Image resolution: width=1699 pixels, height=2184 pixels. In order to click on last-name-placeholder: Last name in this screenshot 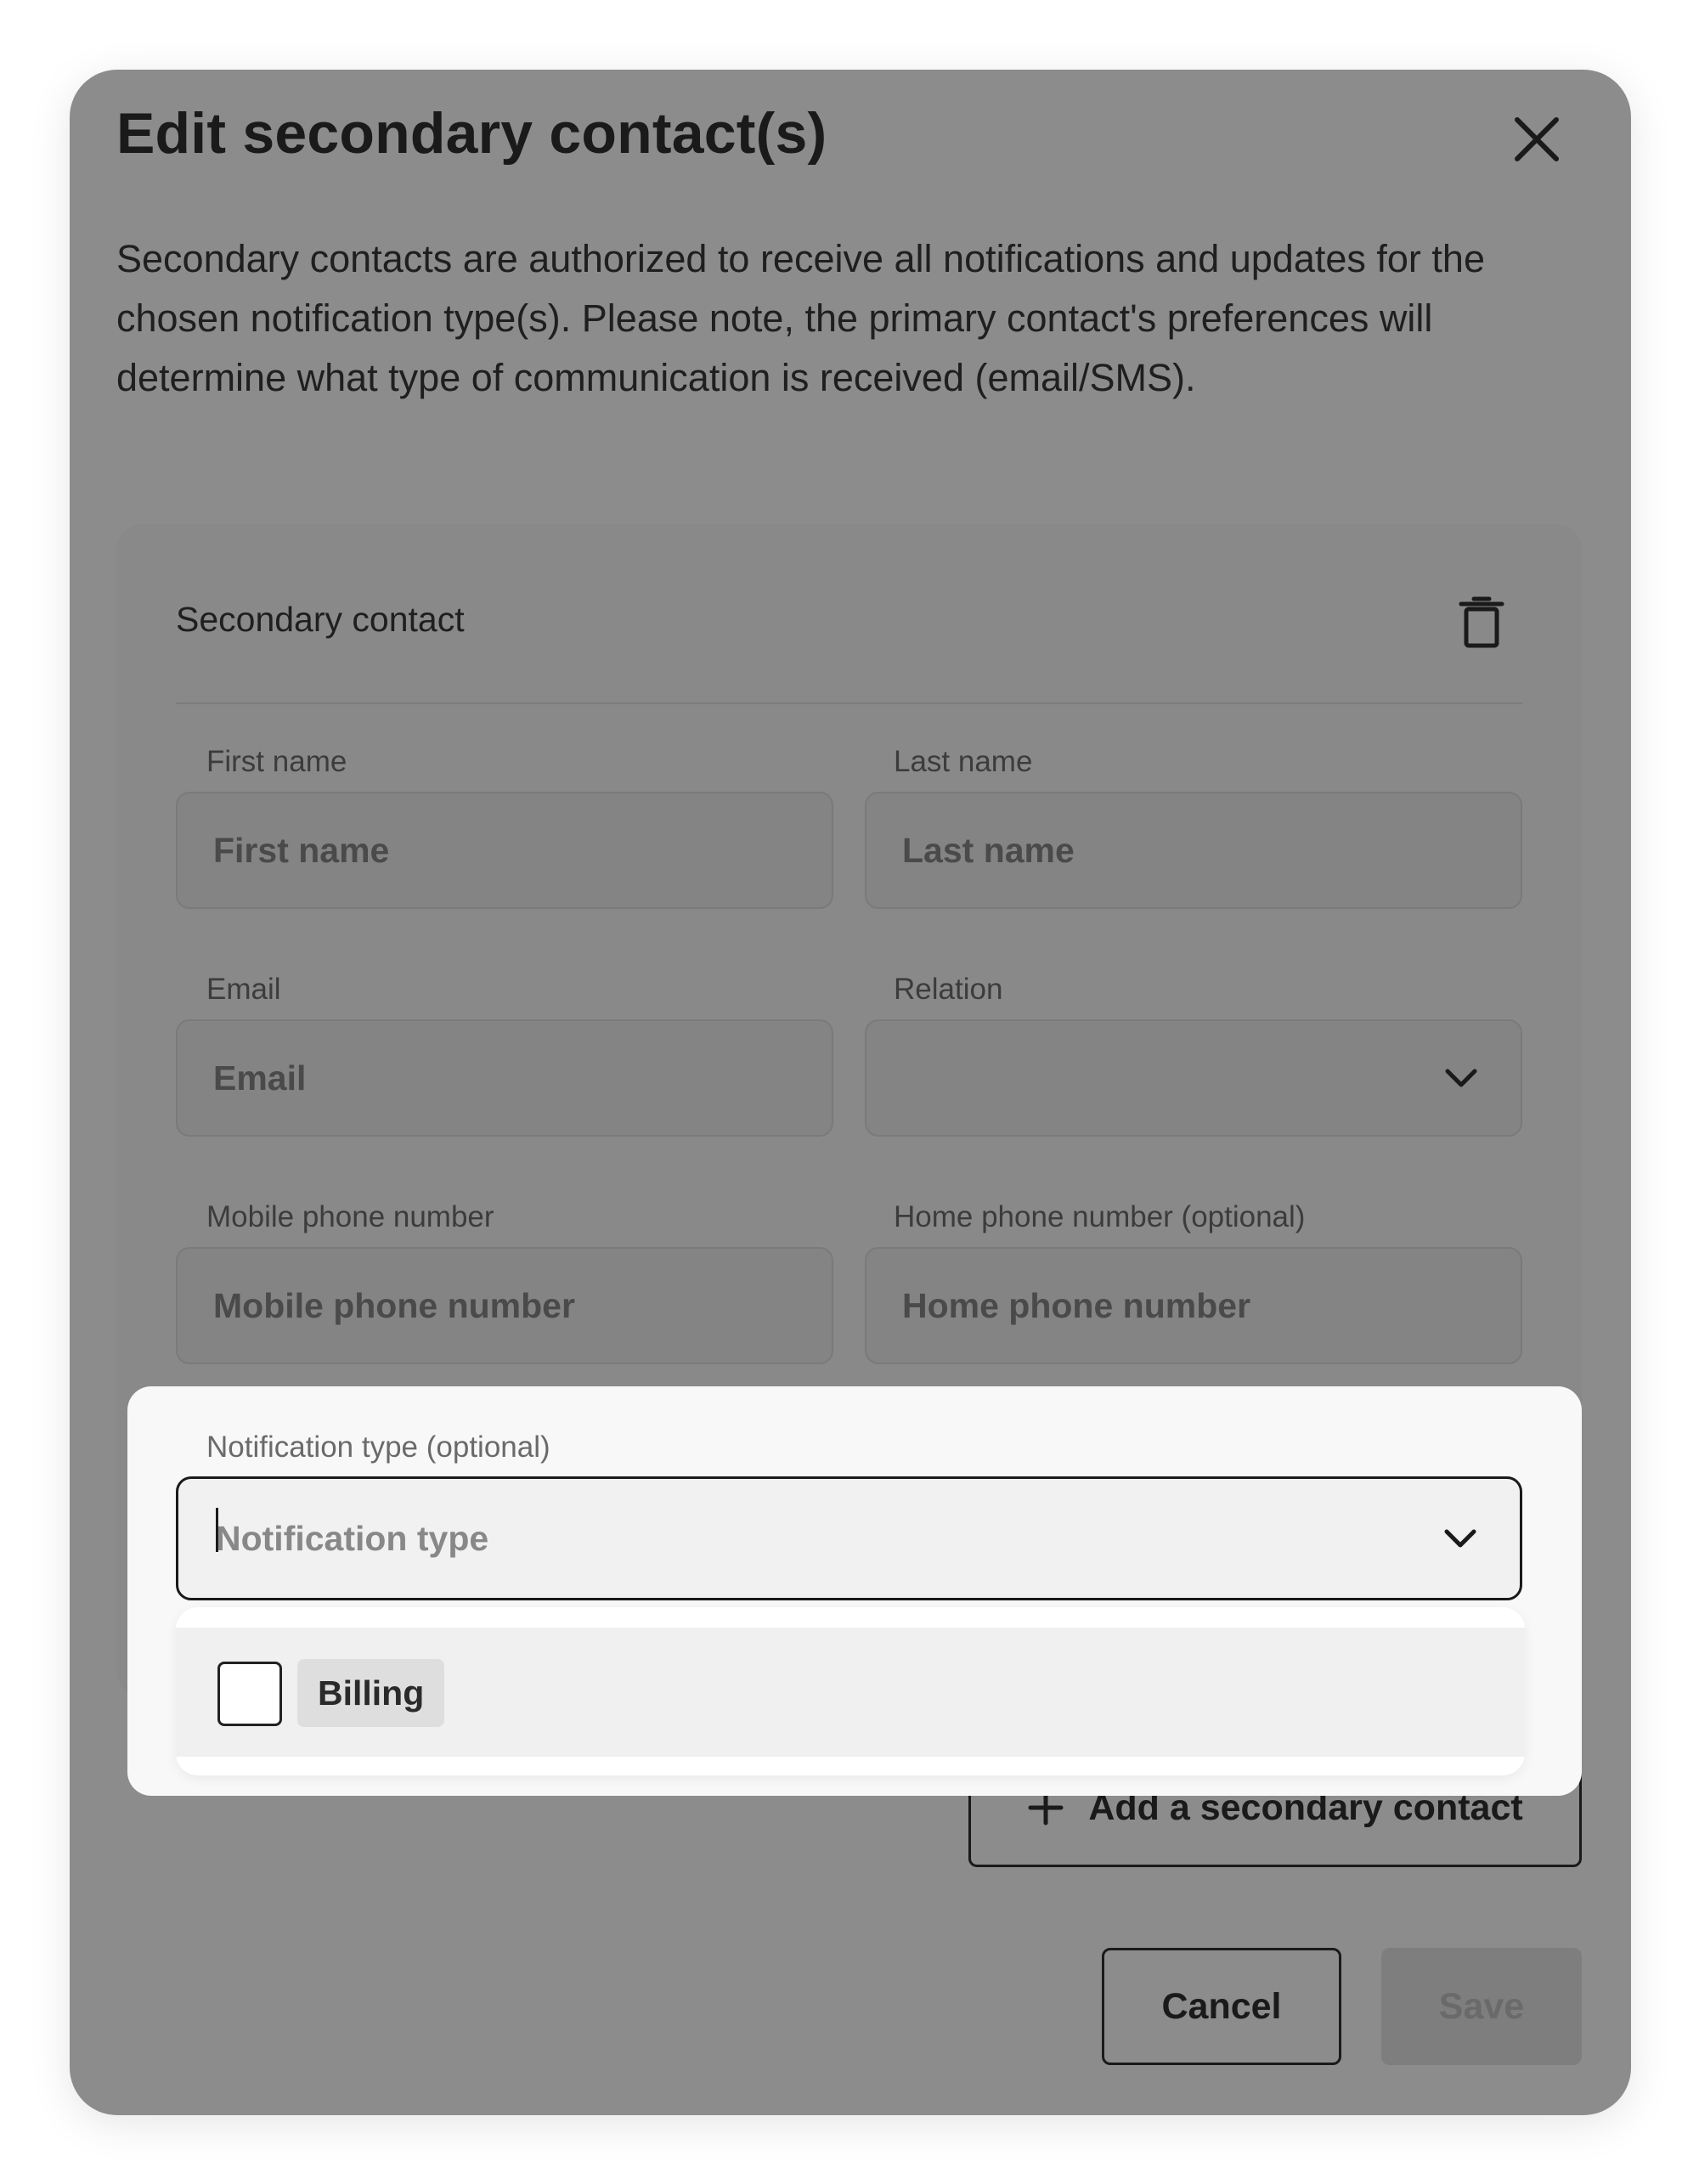, I will do `click(989, 850)`.